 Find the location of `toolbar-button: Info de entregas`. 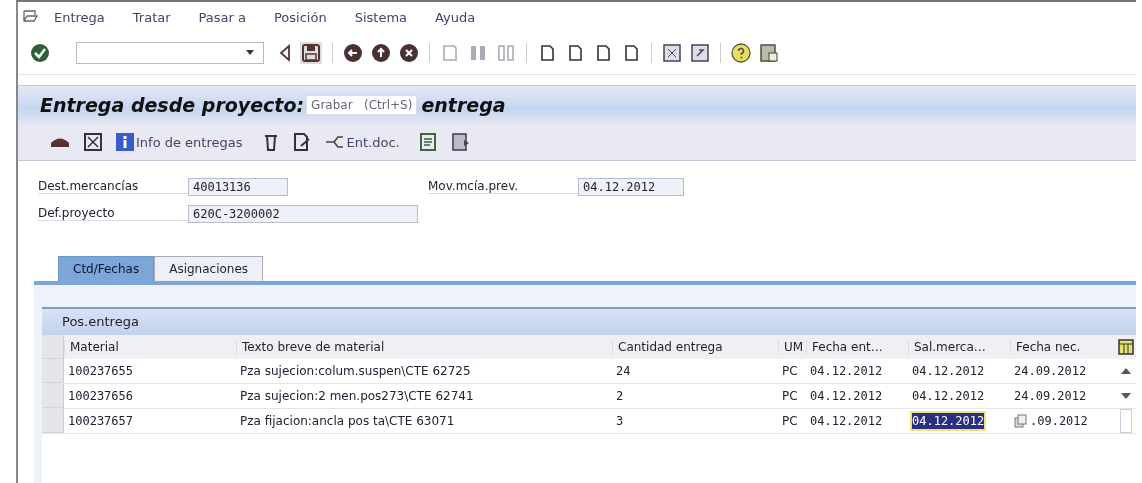

toolbar-button: Info de entregas is located at coordinates (179, 142).